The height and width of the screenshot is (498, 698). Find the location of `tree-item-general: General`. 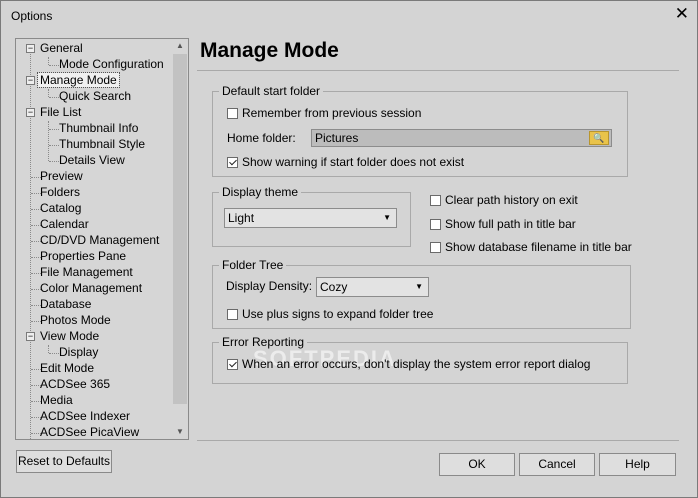

tree-item-general: General is located at coordinates (61, 48).